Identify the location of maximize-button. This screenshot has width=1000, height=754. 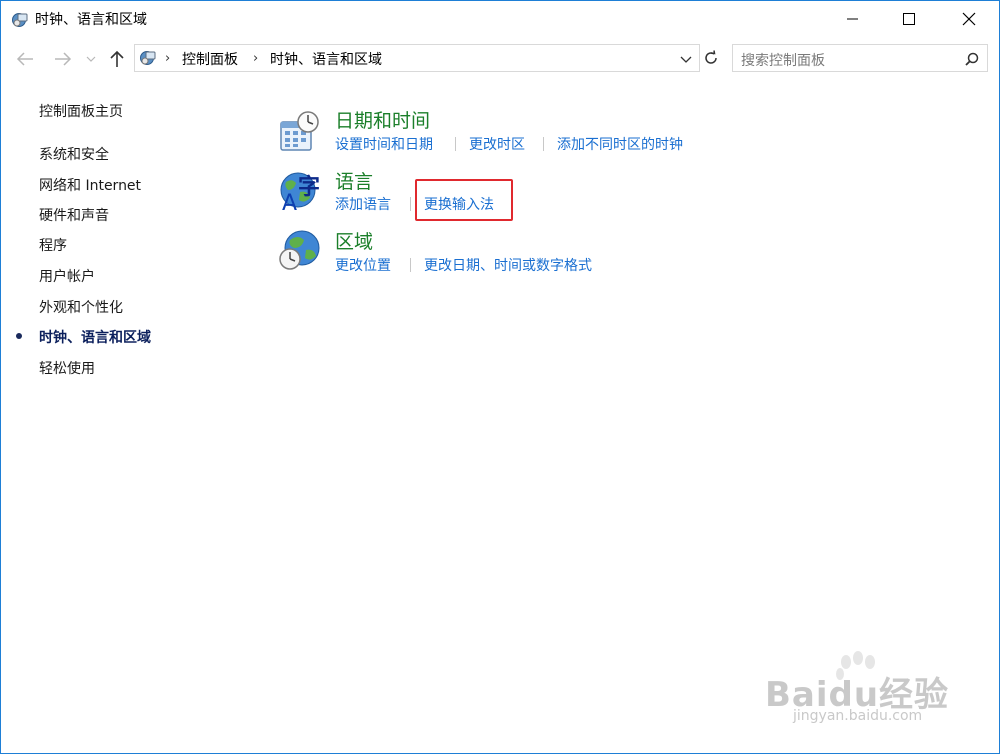
(909, 19).